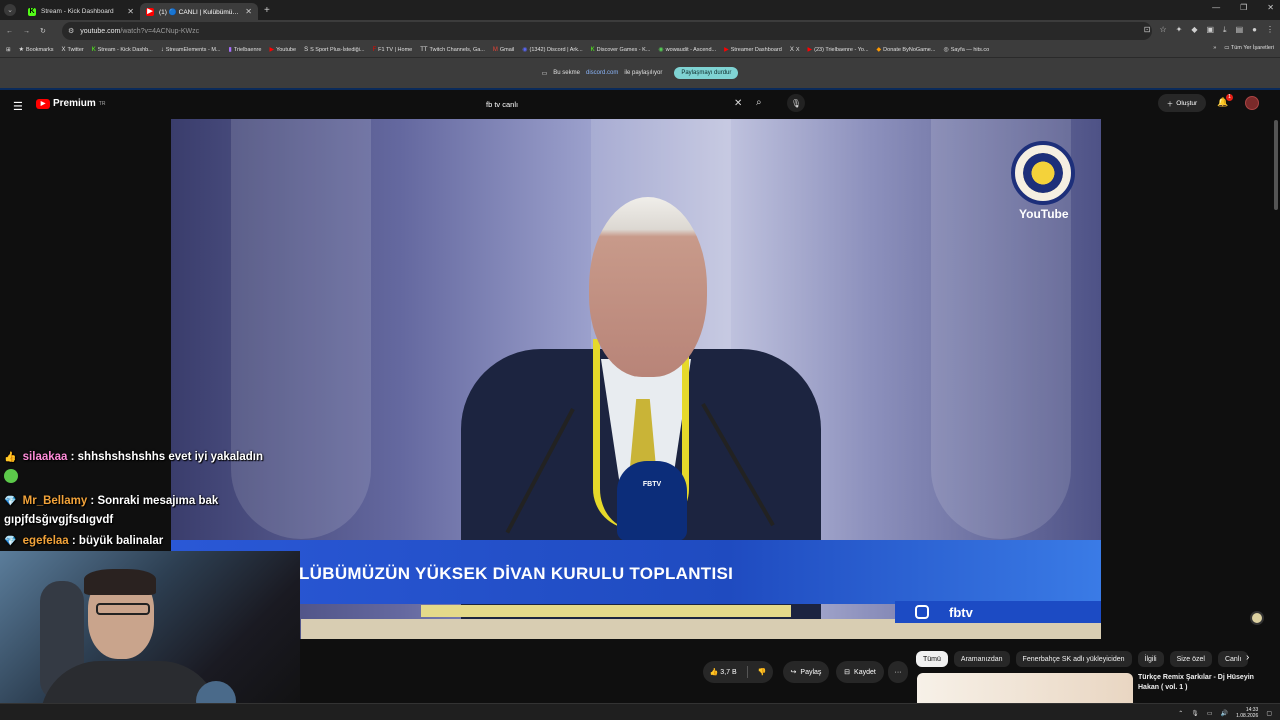 Image resolution: width=1280 pixels, height=720 pixels. Describe the element at coordinates (796, 103) in the screenshot. I see `voice-search-button: 🎙` at that location.